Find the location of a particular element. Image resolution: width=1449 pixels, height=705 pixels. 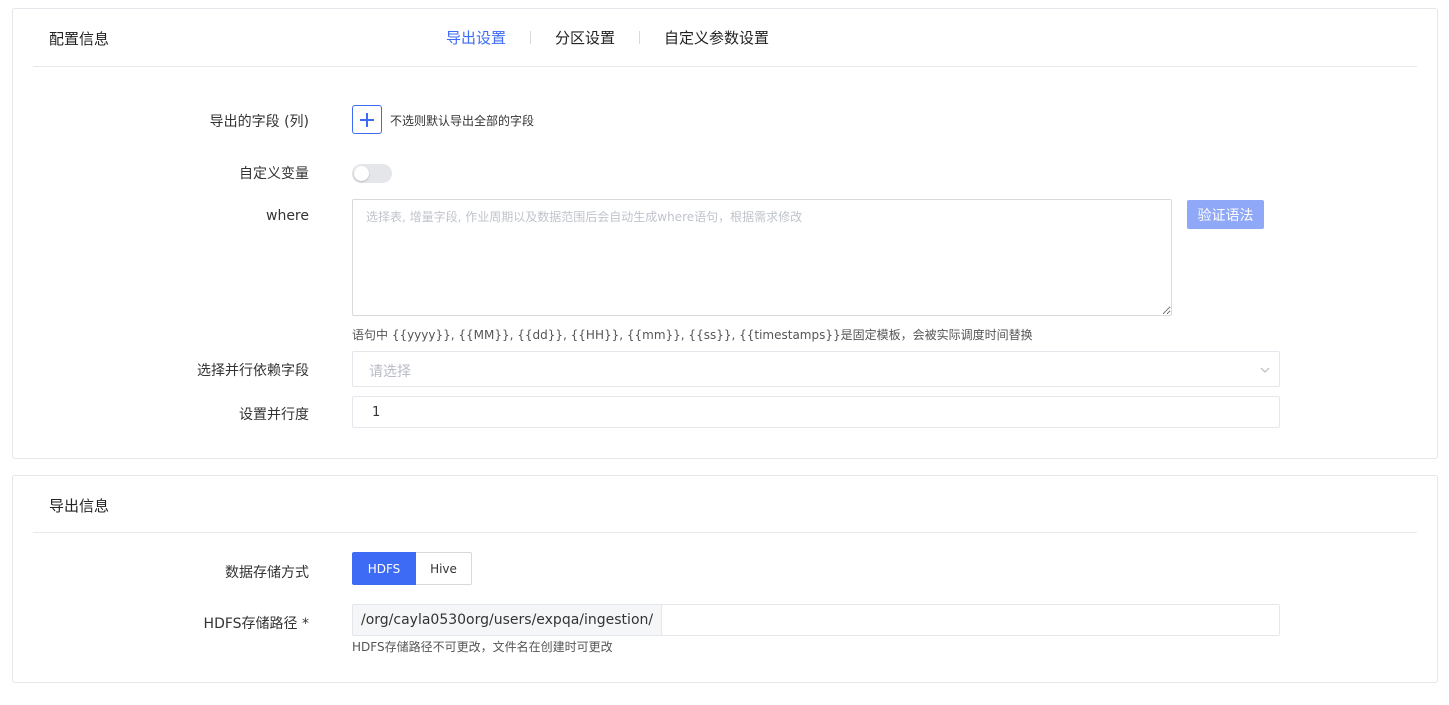

hdfs-path-help-text: HDFS存储路径不可更改，文件名在创建时可更改 is located at coordinates (482, 647).